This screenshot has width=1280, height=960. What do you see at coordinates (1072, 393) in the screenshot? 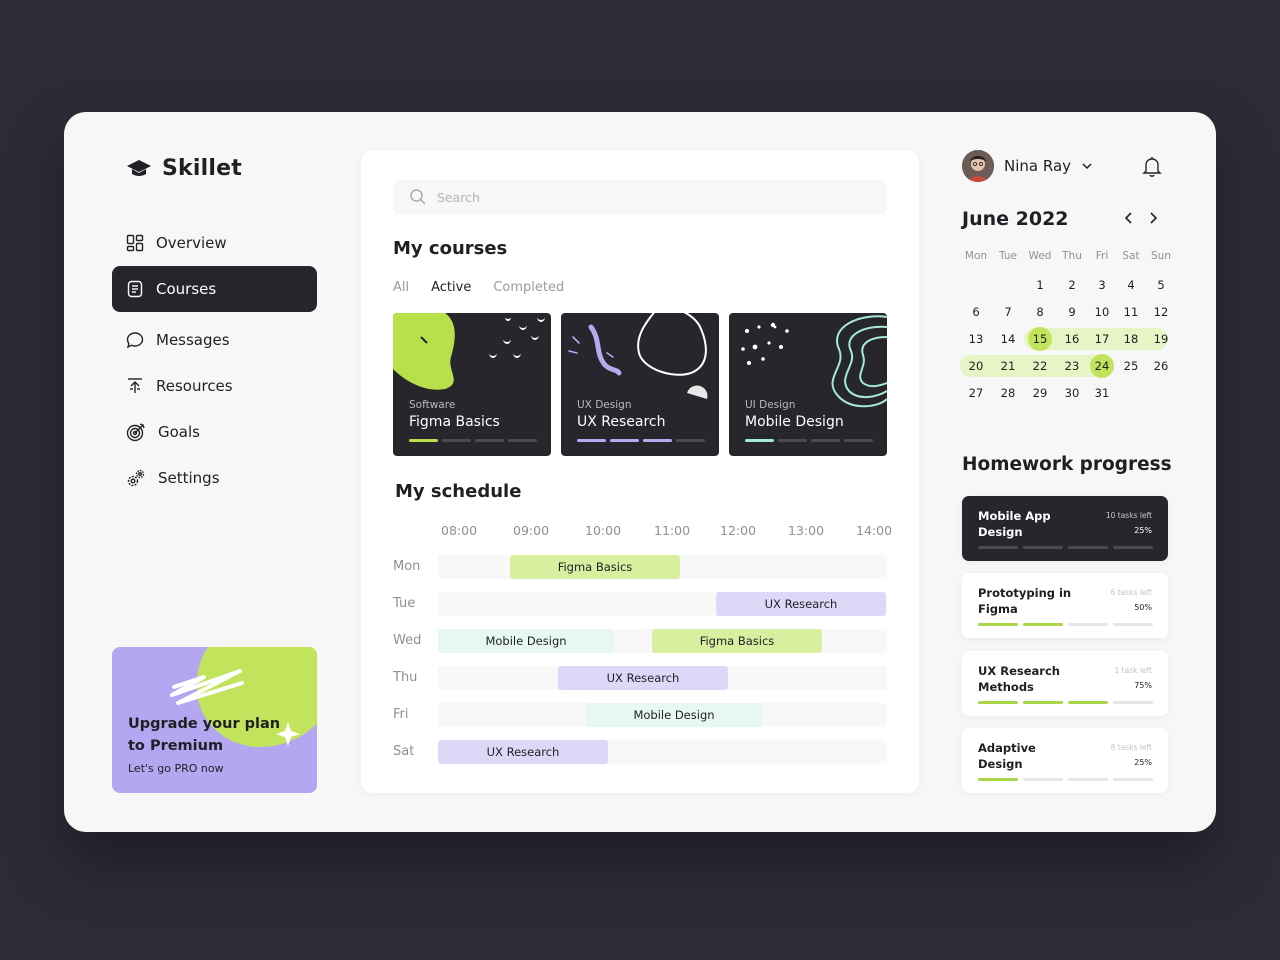
I see `calendar-day: 30` at bounding box center [1072, 393].